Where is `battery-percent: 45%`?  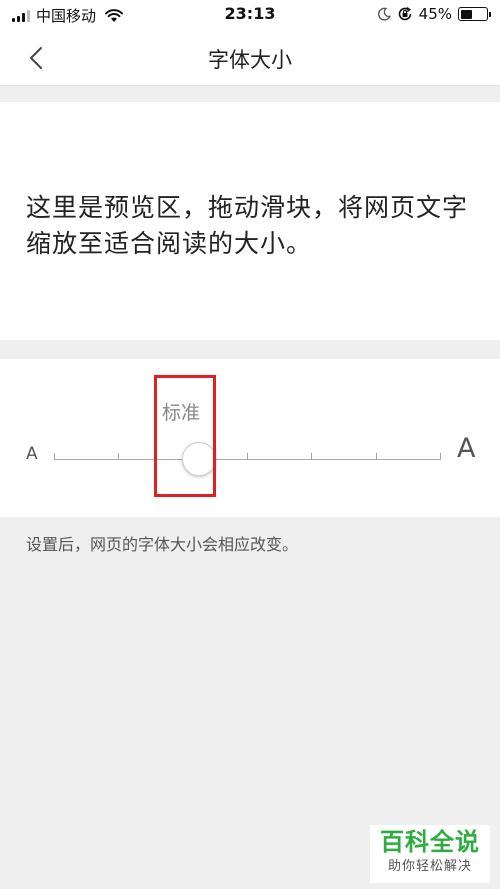
battery-percent: 45% is located at coordinates (435, 14).